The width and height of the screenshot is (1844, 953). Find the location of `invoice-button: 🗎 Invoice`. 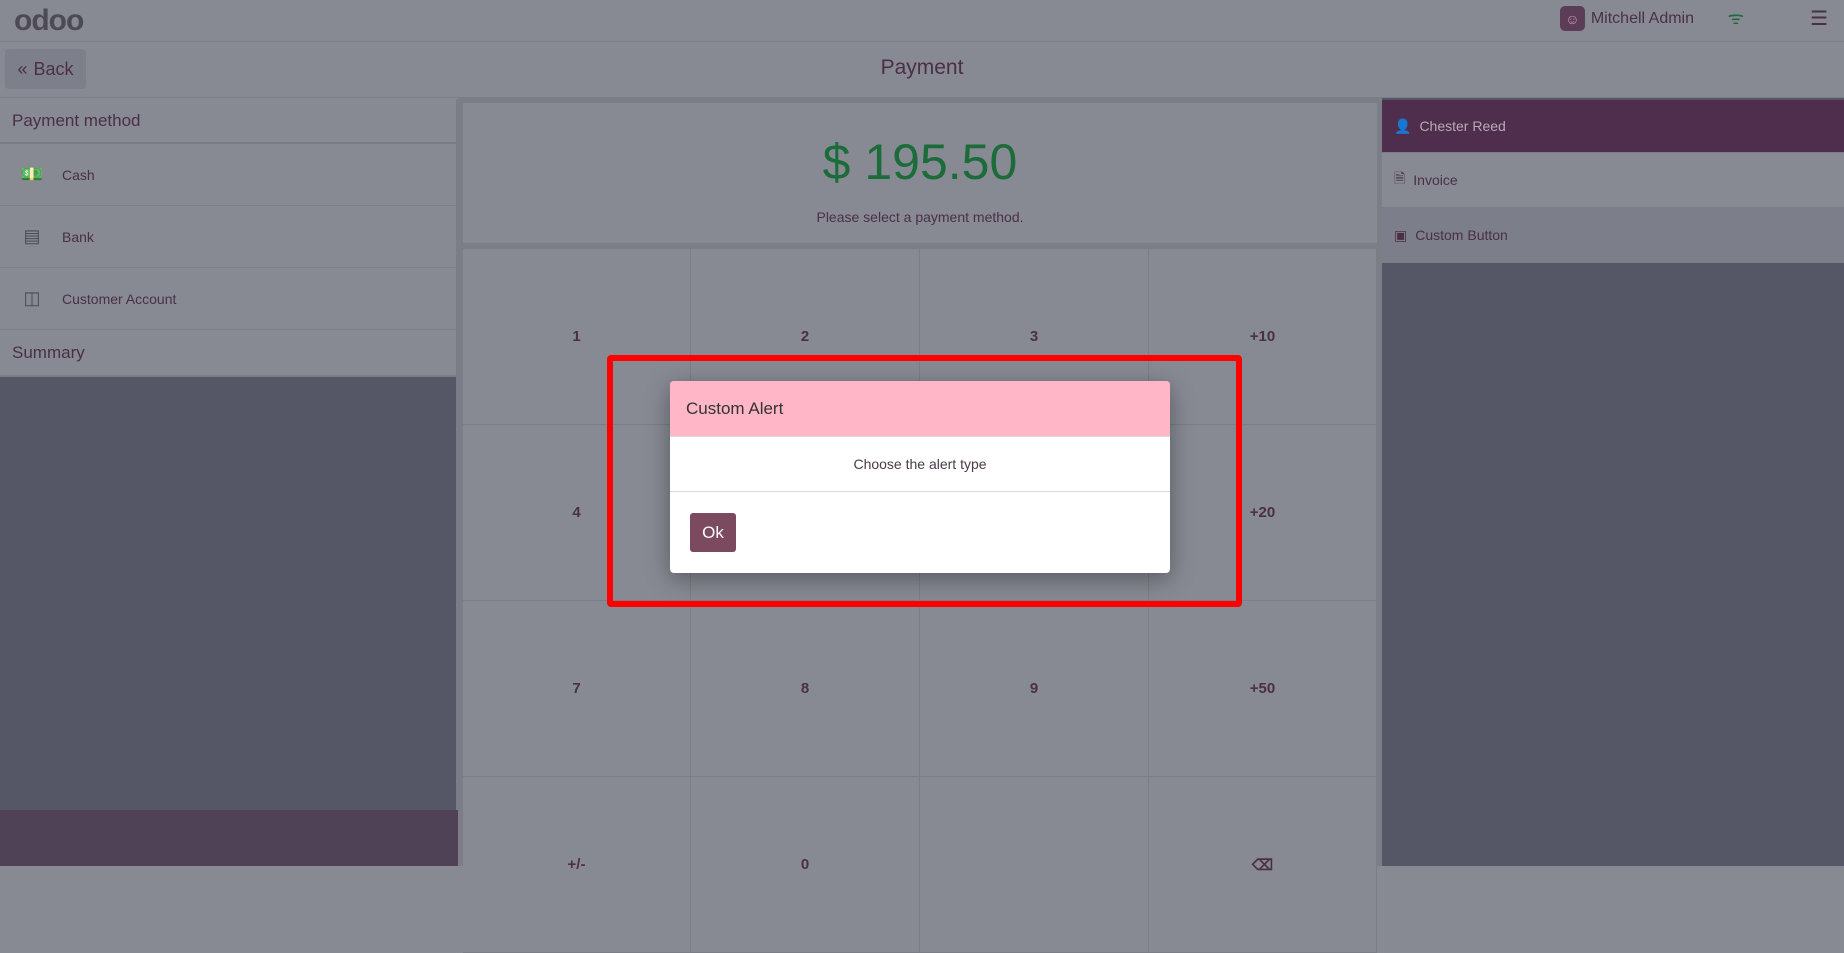

invoice-button: 🗎 Invoice is located at coordinates (1613, 180).